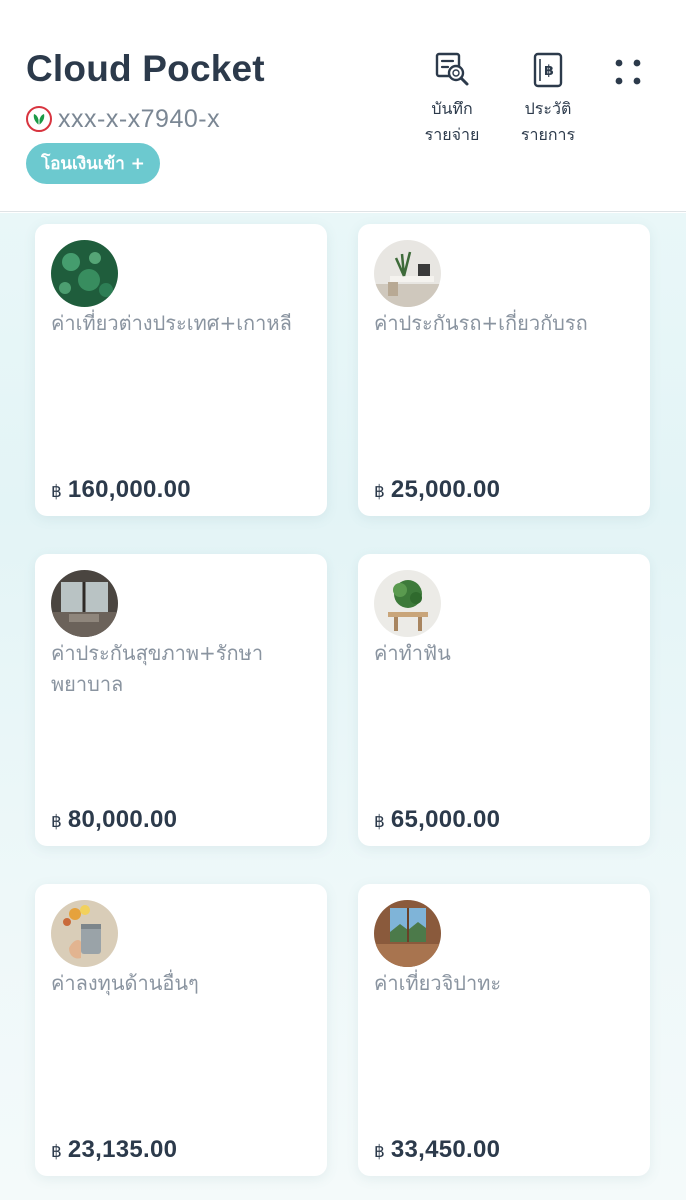 The image size is (686, 1200). I want to click on pocket-card: ค่าเที่ยวจิปาทะ ฿ 33,450.00, so click(504, 1030).